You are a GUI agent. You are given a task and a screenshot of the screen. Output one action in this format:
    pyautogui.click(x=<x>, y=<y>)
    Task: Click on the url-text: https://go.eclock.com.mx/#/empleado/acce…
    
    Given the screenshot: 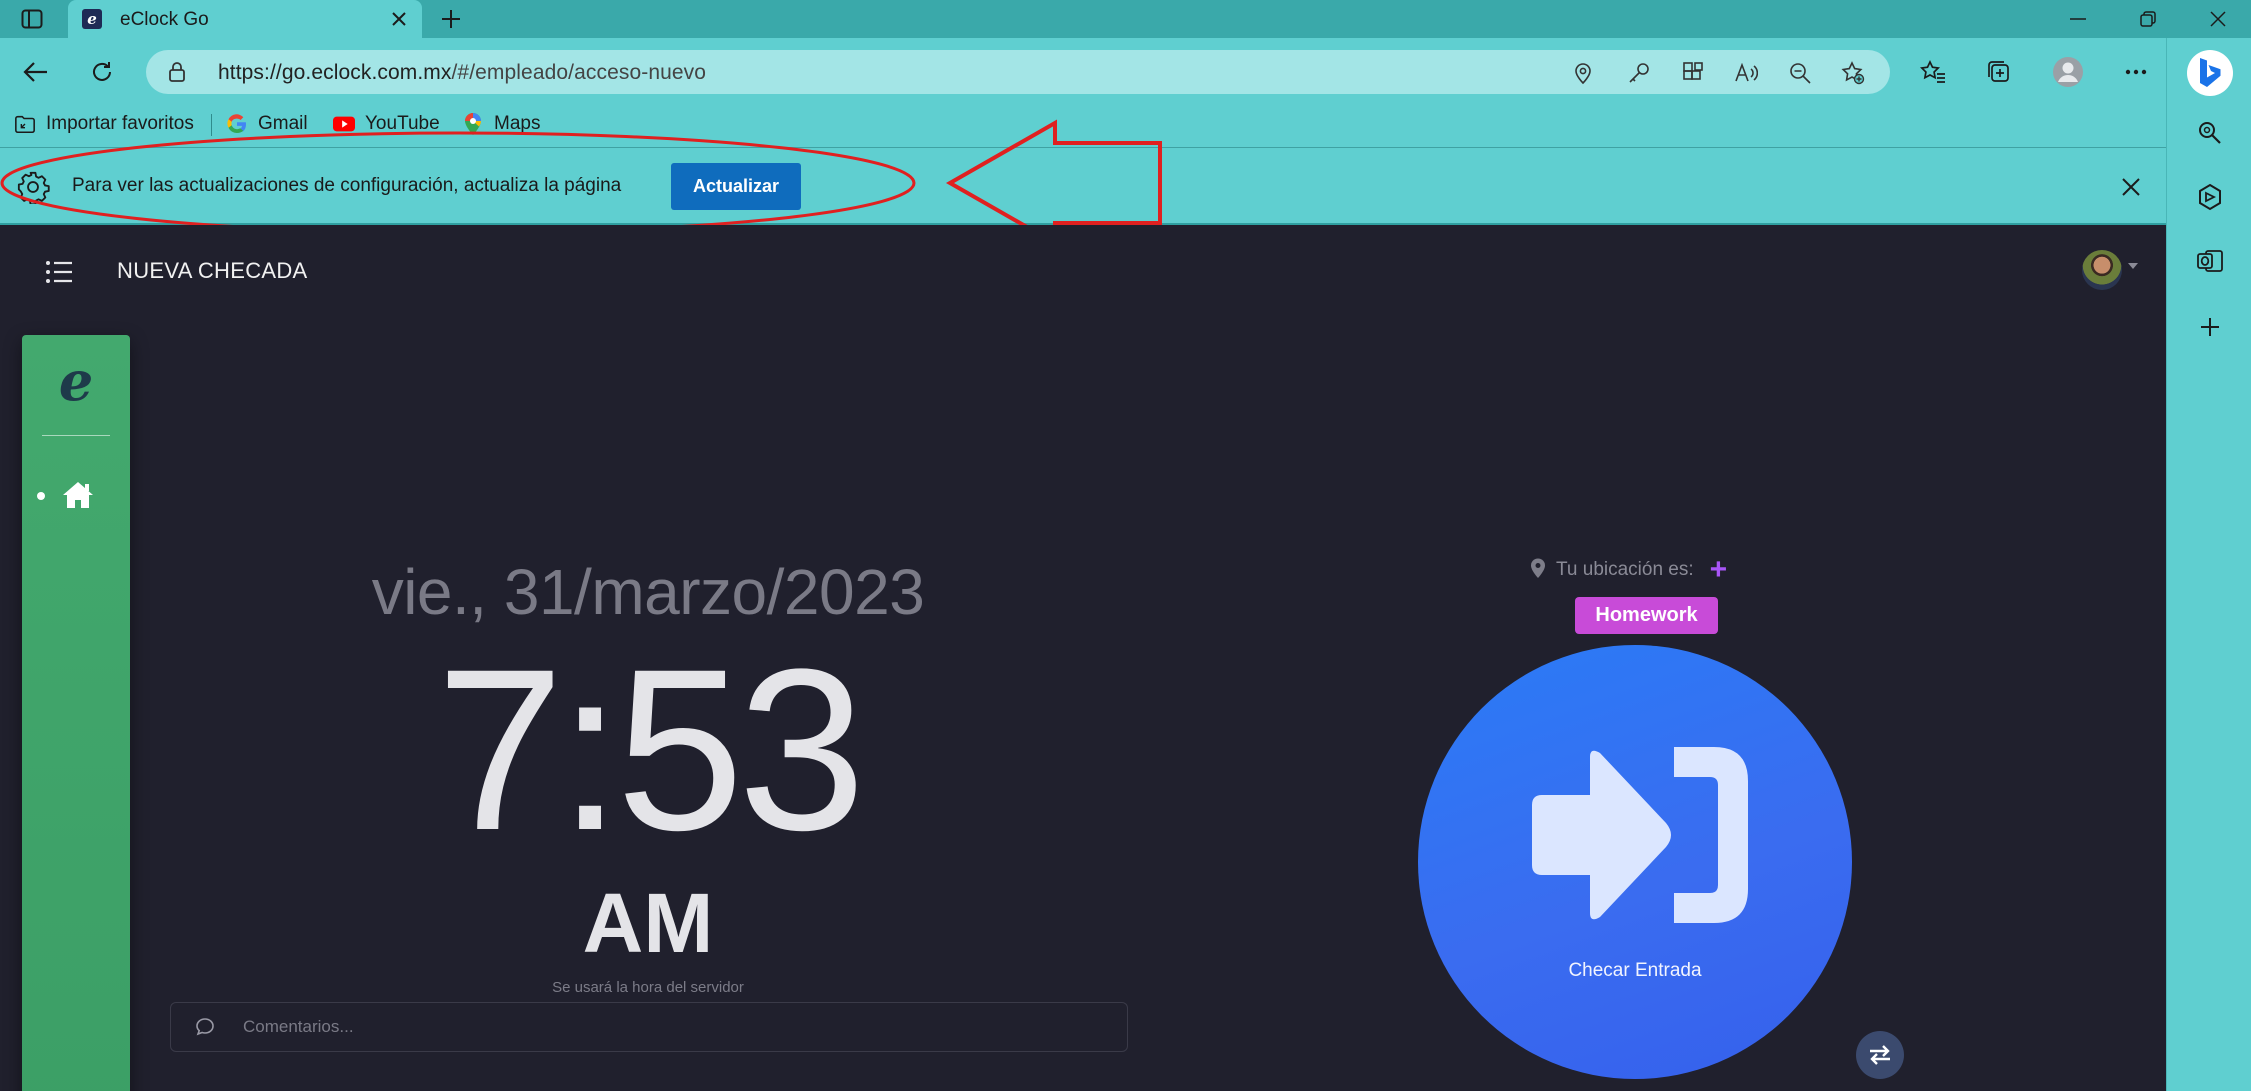 What is the action you would take?
    pyautogui.click(x=462, y=73)
    